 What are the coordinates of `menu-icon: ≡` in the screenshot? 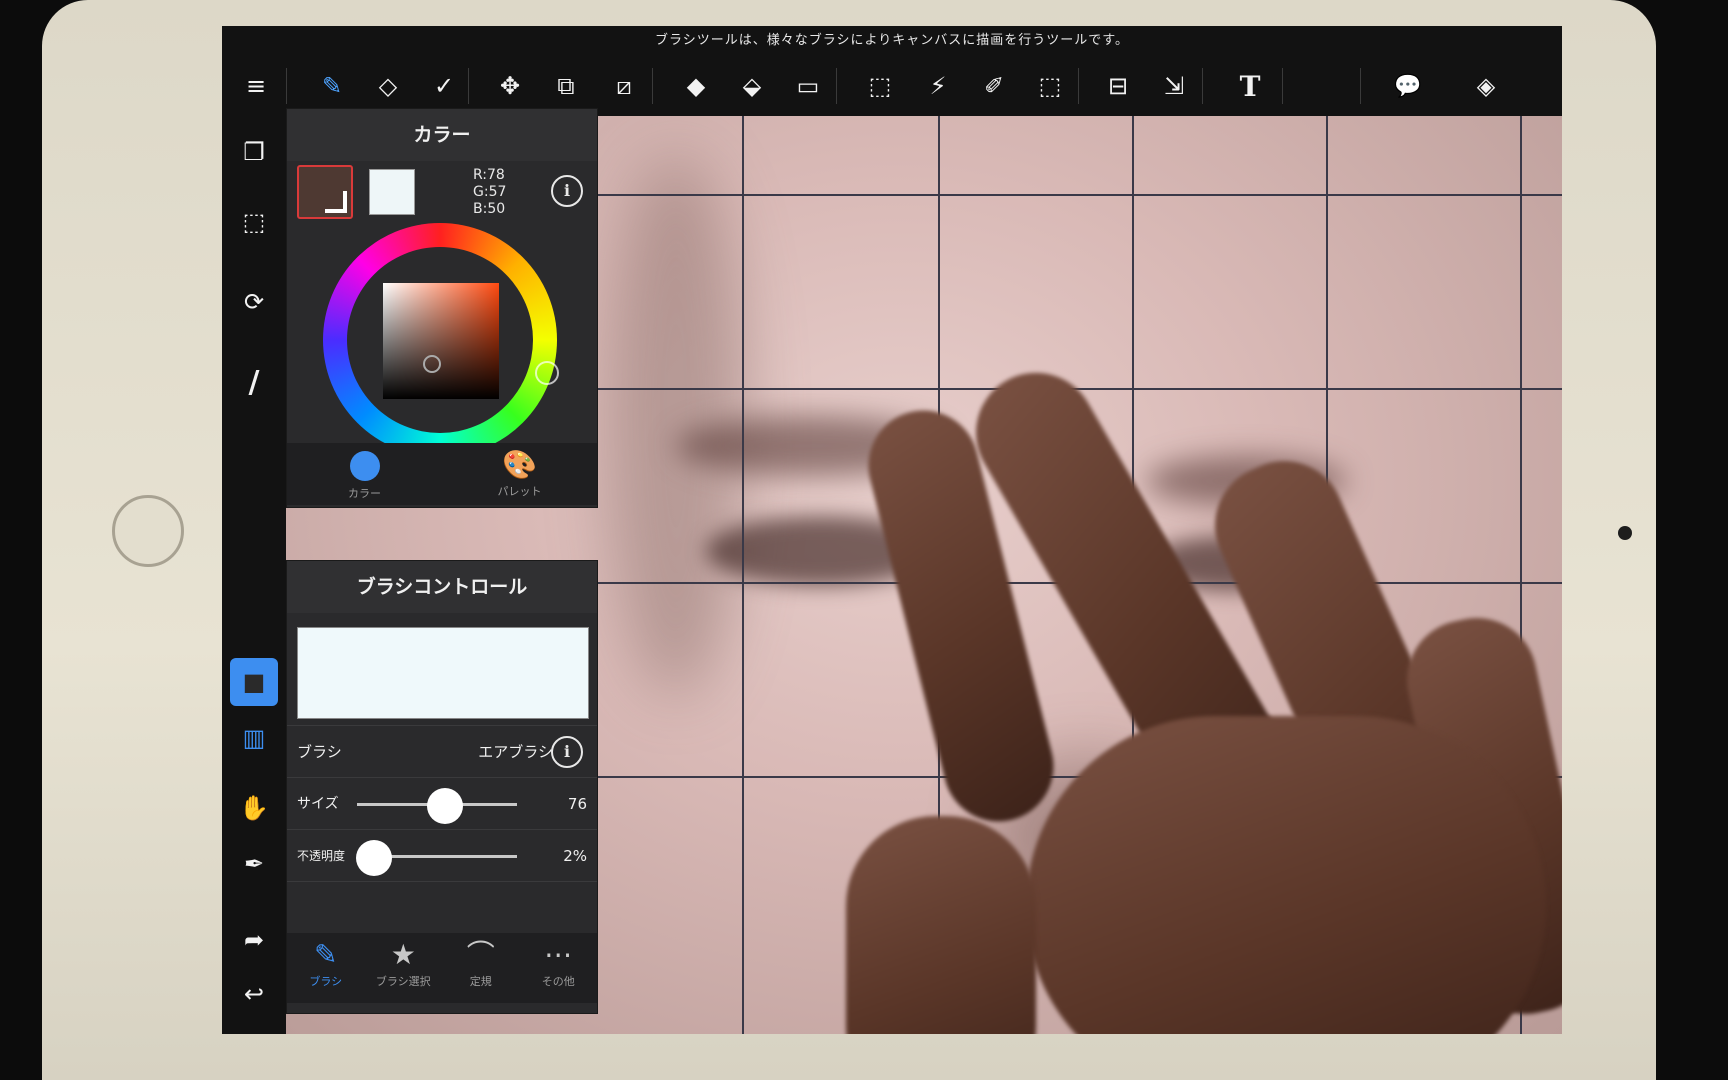 It's located at (256, 86).